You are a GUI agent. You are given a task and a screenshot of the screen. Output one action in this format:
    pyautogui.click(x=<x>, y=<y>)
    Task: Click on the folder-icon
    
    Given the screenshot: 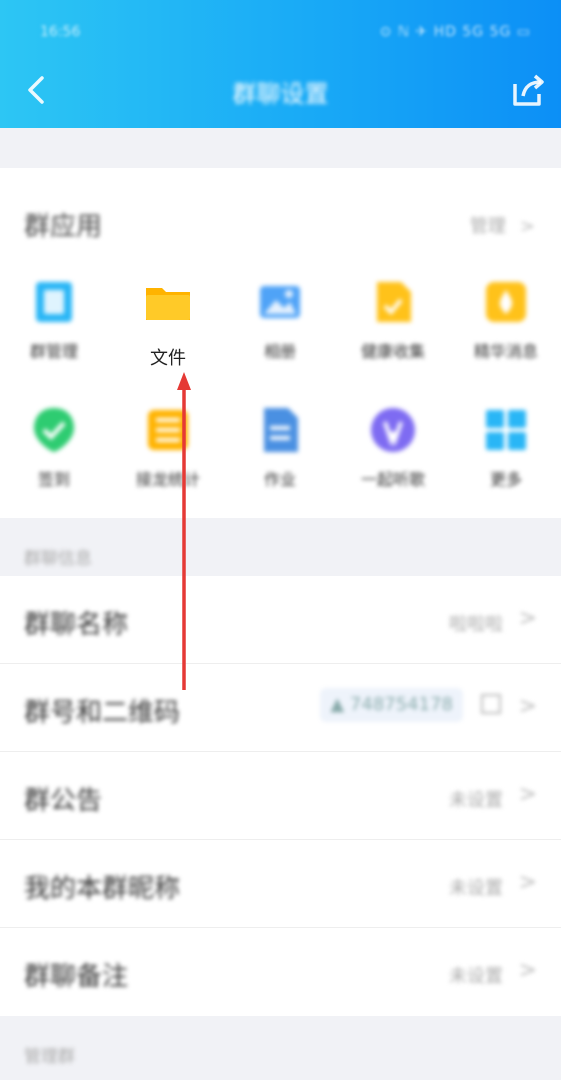 What is the action you would take?
    pyautogui.click(x=168, y=304)
    